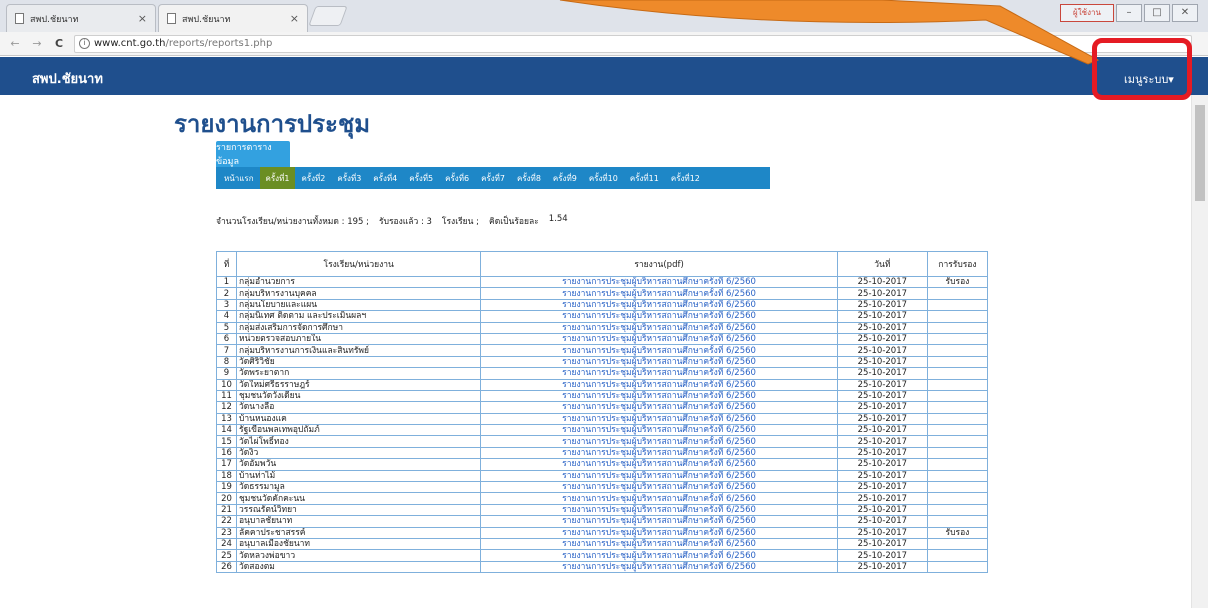 This screenshot has height=608, width=1208. What do you see at coordinates (253, 154) in the screenshot?
I see `data-list-button: รายการตารางข้อมูล` at bounding box center [253, 154].